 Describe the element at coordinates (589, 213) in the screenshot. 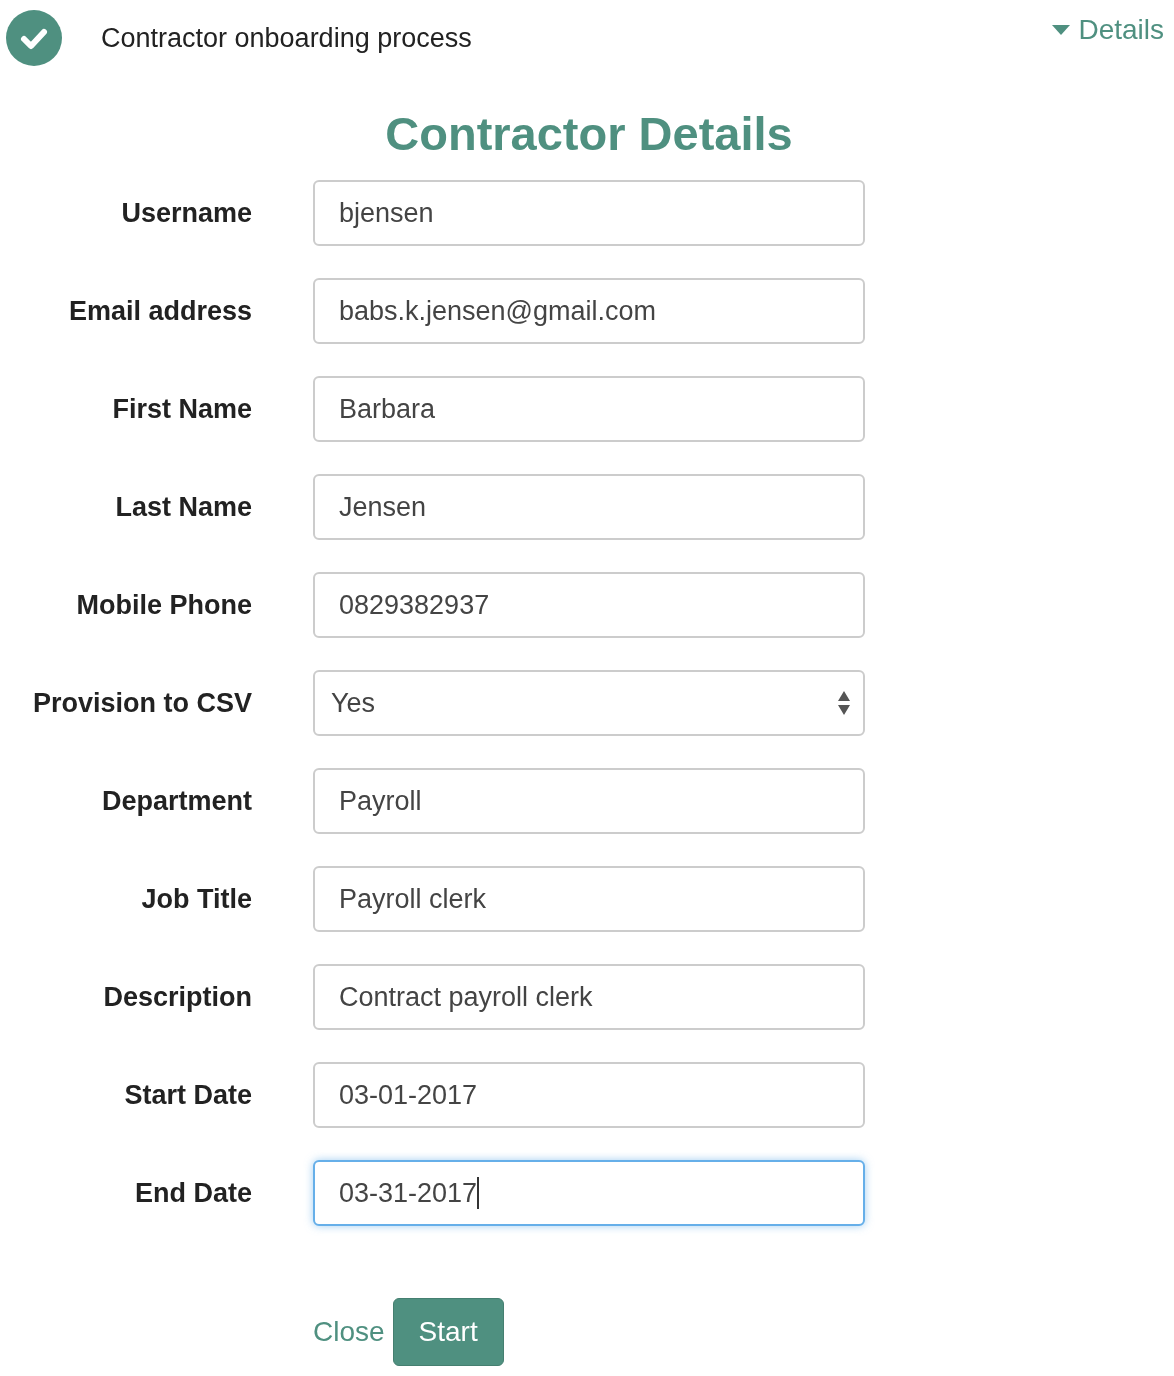

I see `input-field: bjensen` at that location.